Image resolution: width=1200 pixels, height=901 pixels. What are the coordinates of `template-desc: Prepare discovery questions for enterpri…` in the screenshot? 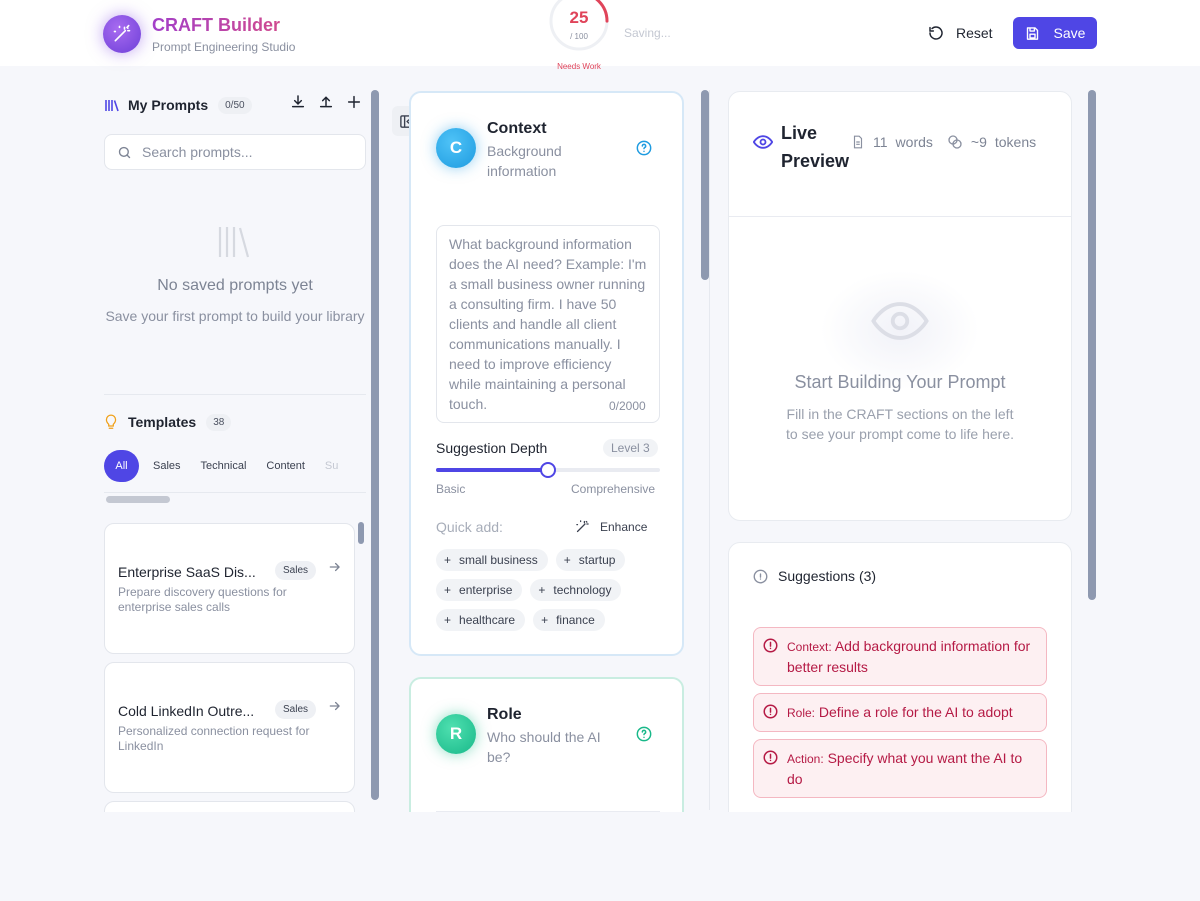 It's located at (202, 599).